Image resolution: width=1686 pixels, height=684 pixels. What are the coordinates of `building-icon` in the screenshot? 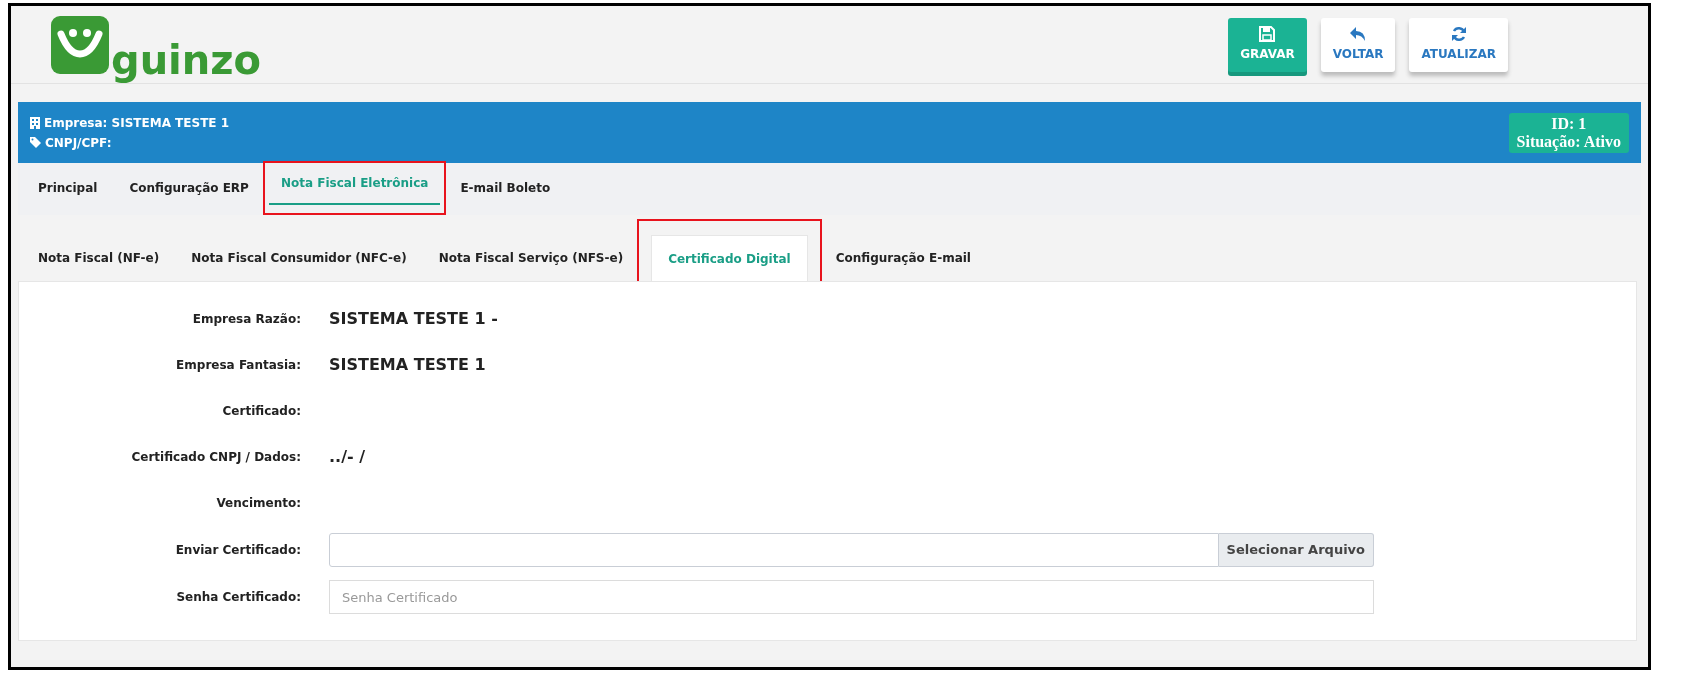 It's located at (35, 122).